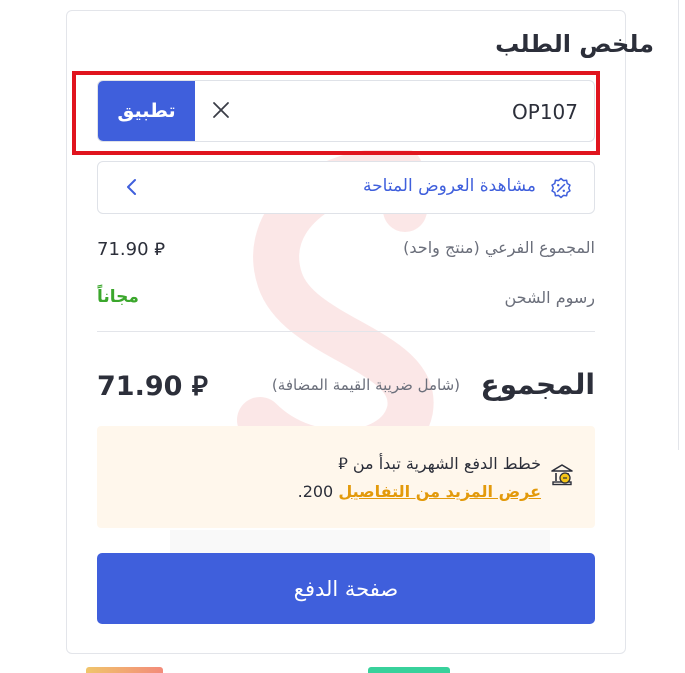  What do you see at coordinates (562, 475) in the screenshot?
I see `installment-bank-icon` at bounding box center [562, 475].